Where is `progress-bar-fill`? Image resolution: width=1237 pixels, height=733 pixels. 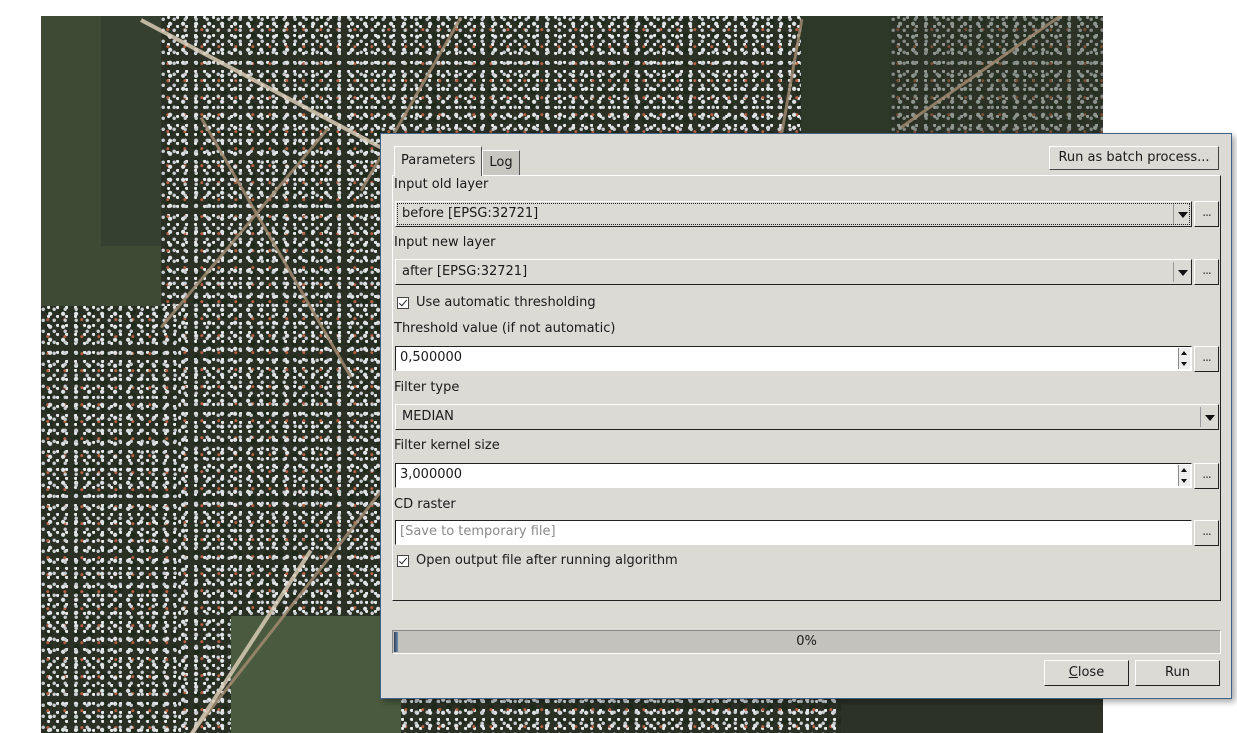 progress-bar-fill is located at coordinates (396, 642).